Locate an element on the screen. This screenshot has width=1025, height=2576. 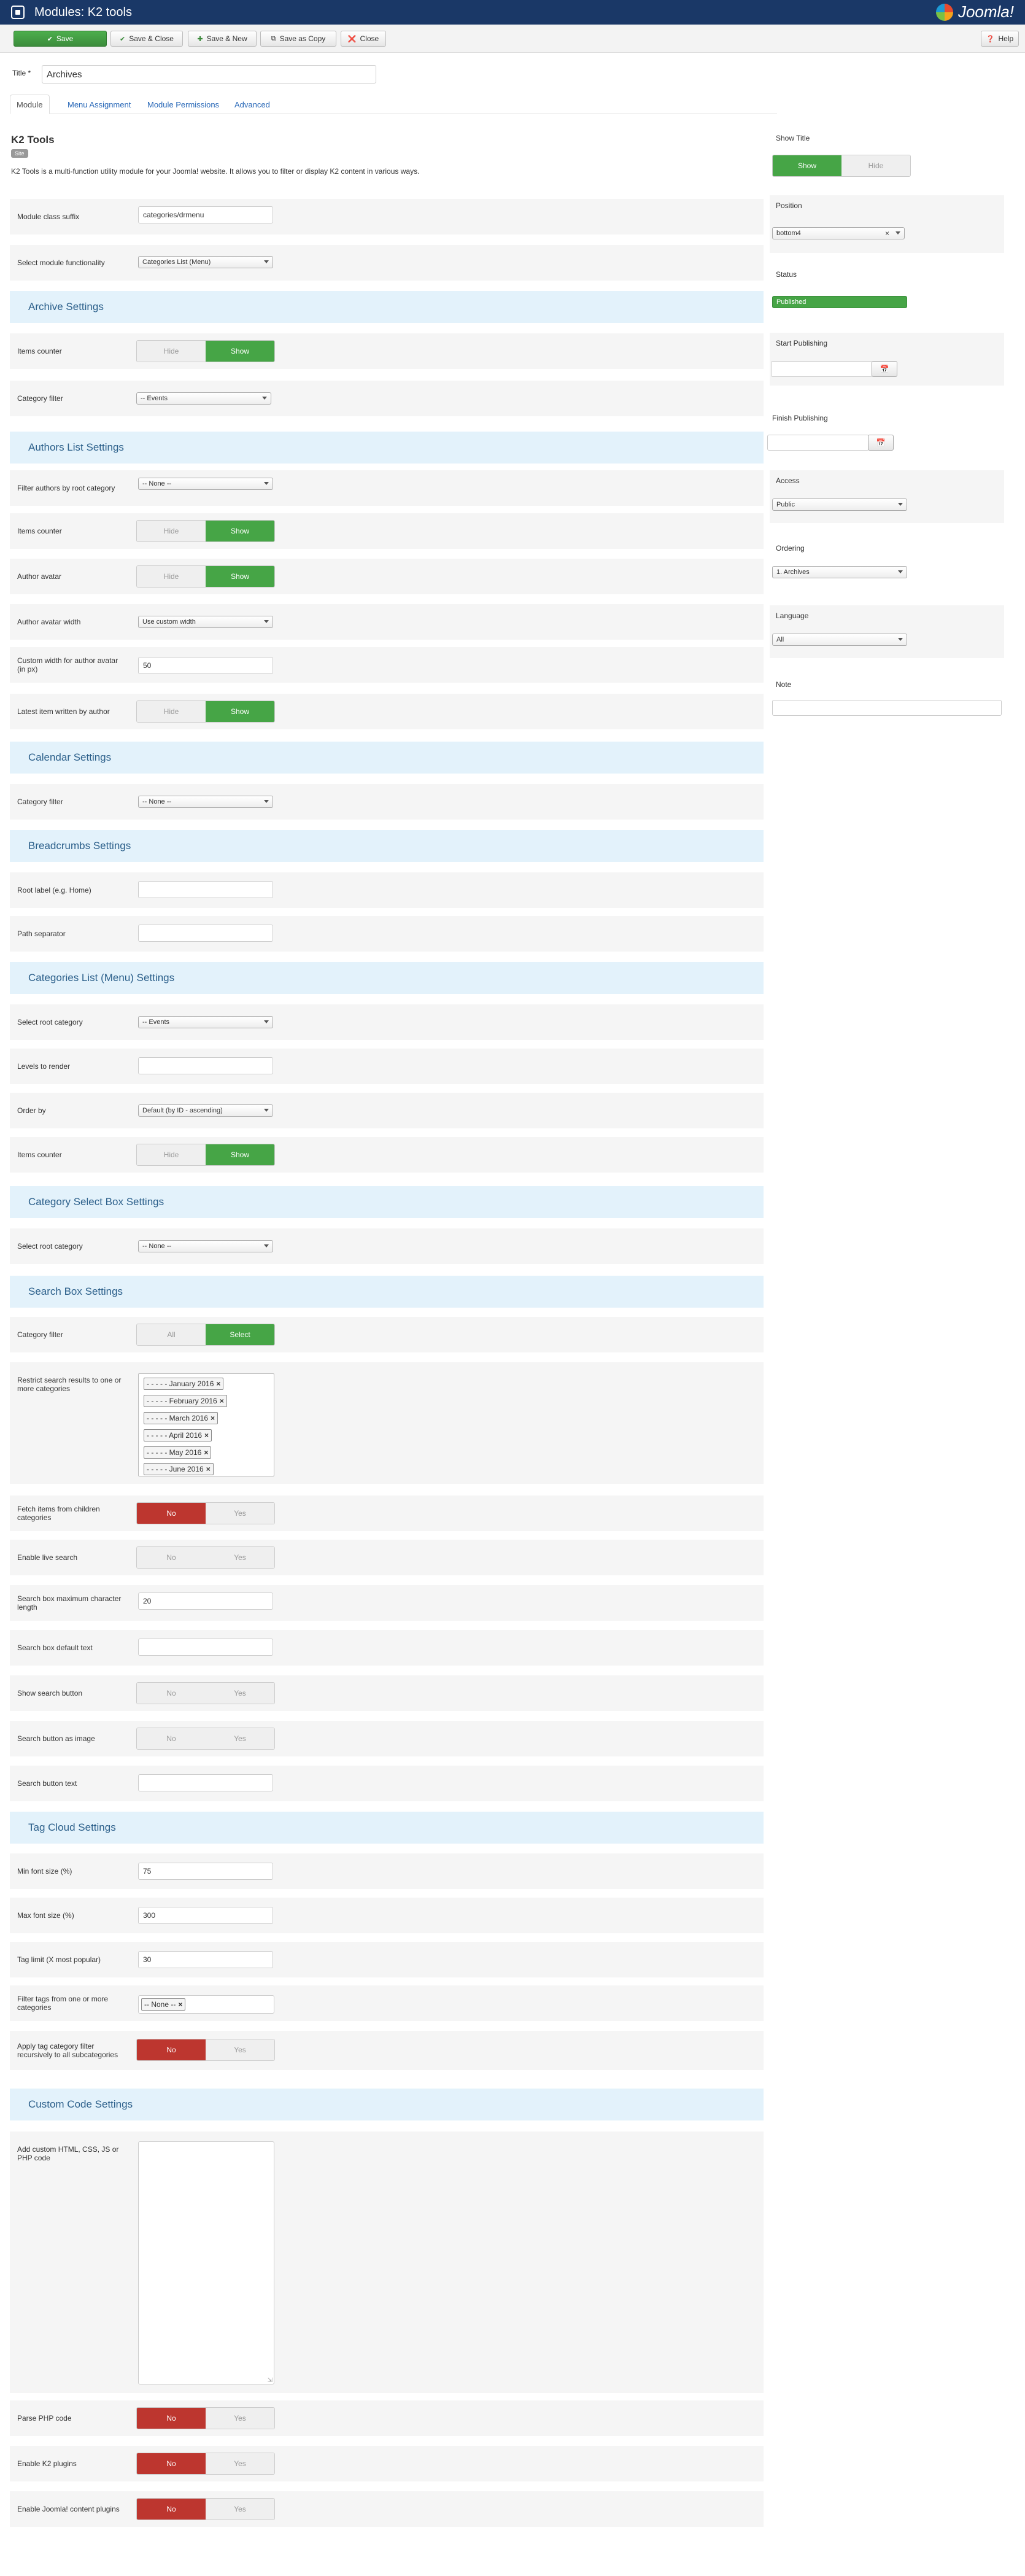
authors-items-counter-toggle: Hide Show is located at coordinates (205, 531).